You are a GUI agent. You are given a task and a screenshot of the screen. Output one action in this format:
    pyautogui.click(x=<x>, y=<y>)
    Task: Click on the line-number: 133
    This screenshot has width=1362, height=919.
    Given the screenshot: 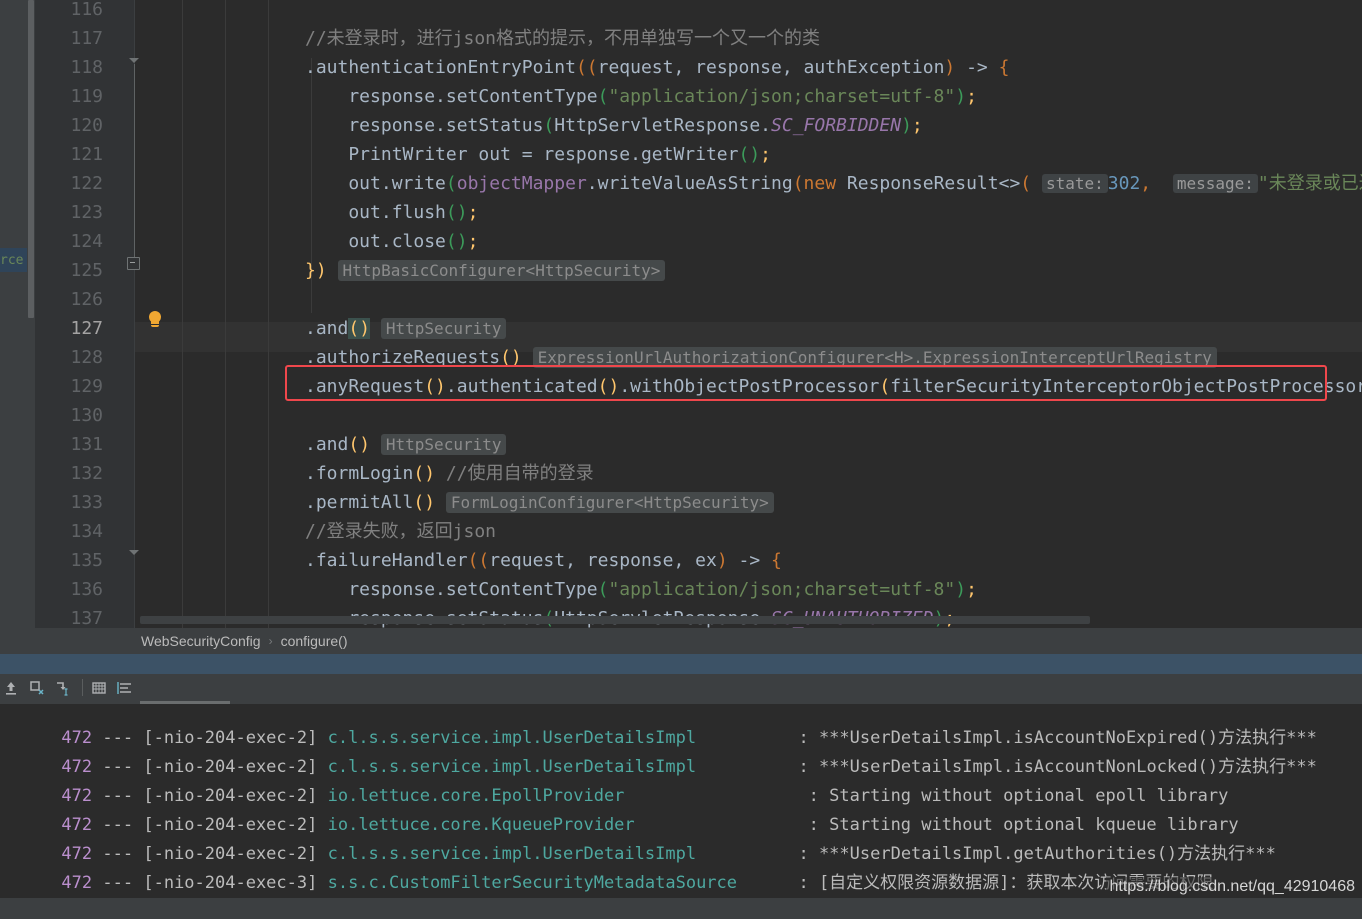 What is the action you would take?
    pyautogui.click(x=86, y=502)
    